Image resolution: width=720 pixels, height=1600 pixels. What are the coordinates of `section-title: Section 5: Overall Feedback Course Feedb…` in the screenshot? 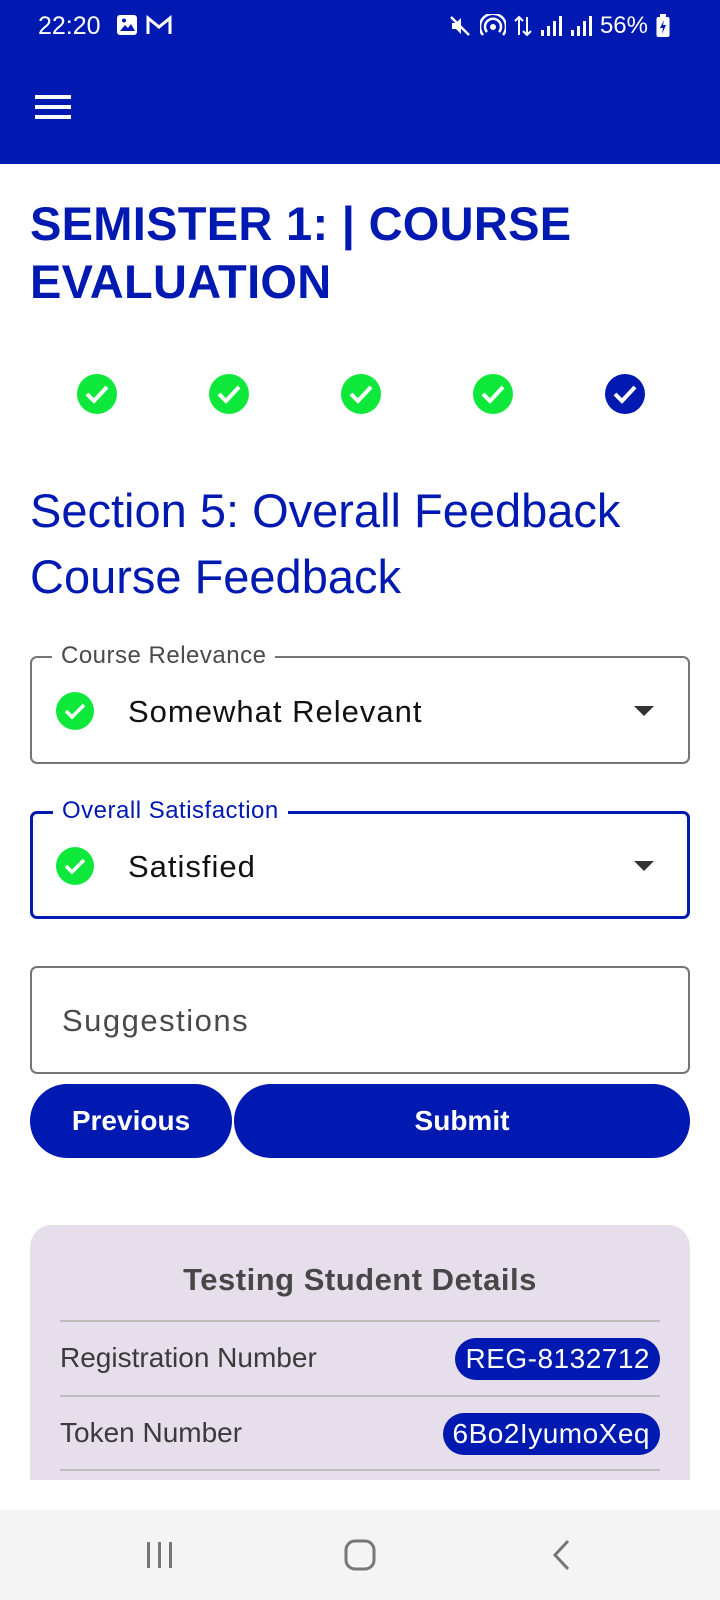 It's located at (365, 544).